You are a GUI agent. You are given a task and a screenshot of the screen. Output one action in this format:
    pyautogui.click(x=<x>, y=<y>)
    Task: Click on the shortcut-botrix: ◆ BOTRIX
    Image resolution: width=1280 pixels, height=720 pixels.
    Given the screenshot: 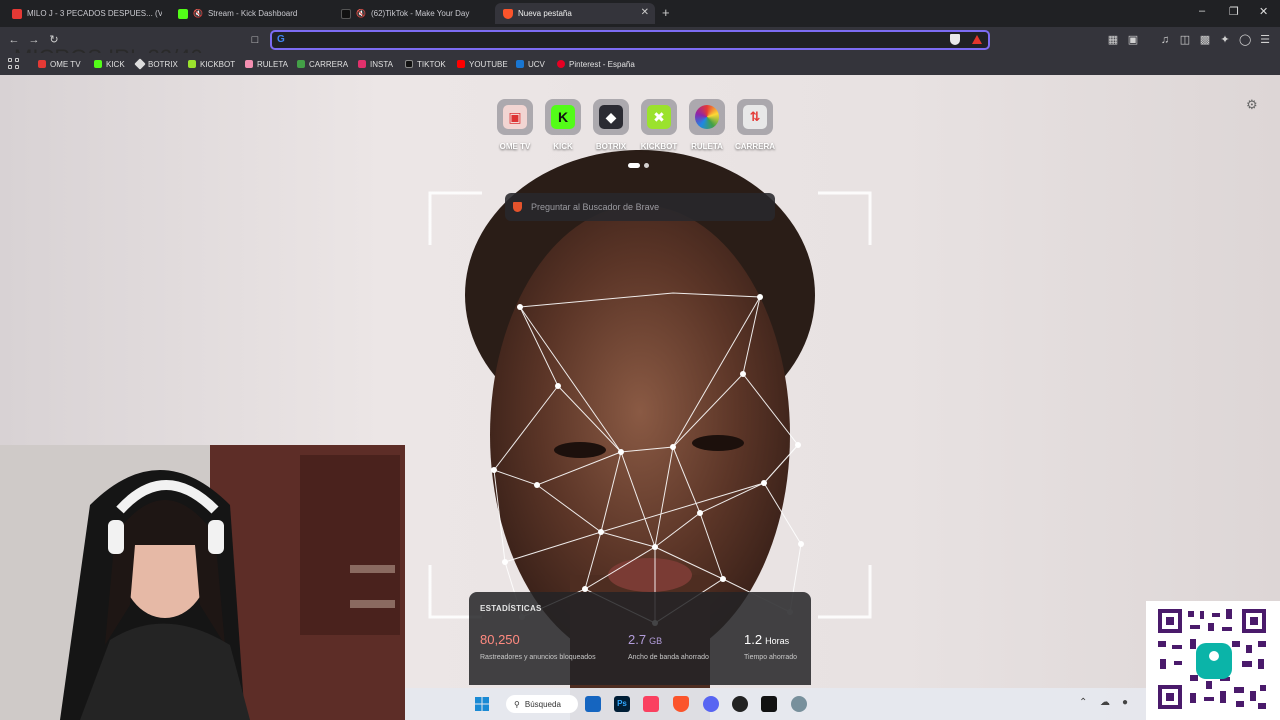 What is the action you would take?
    pyautogui.click(x=611, y=125)
    